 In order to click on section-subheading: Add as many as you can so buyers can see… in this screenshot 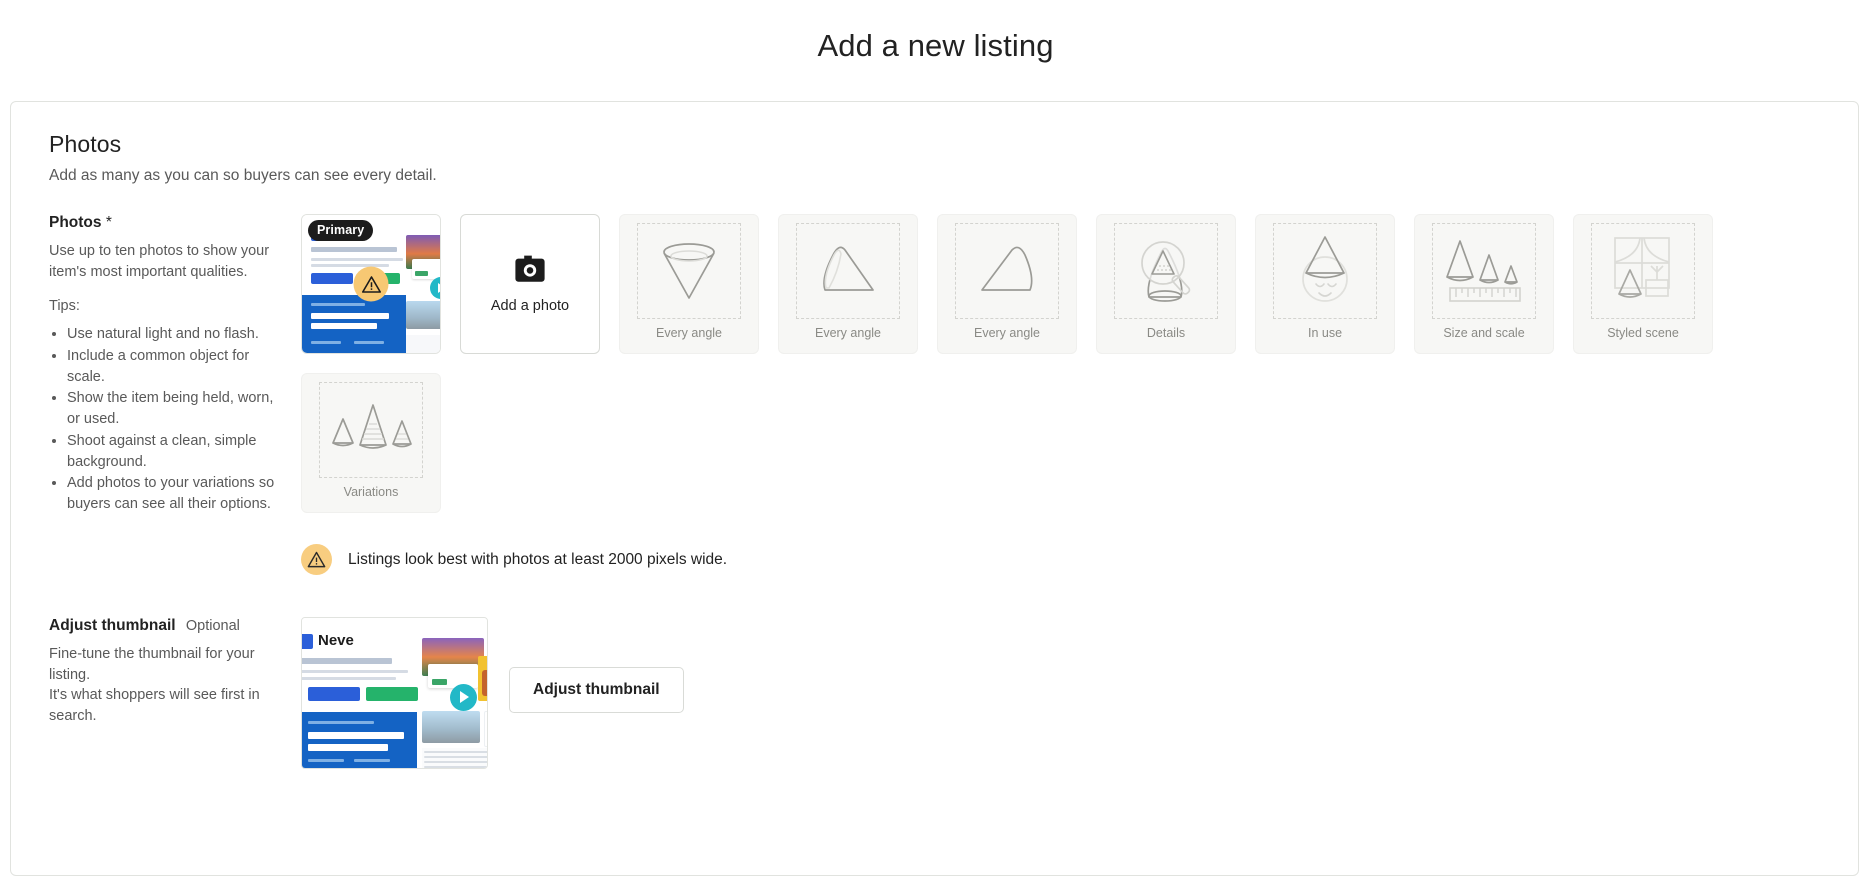, I will do `click(243, 175)`.